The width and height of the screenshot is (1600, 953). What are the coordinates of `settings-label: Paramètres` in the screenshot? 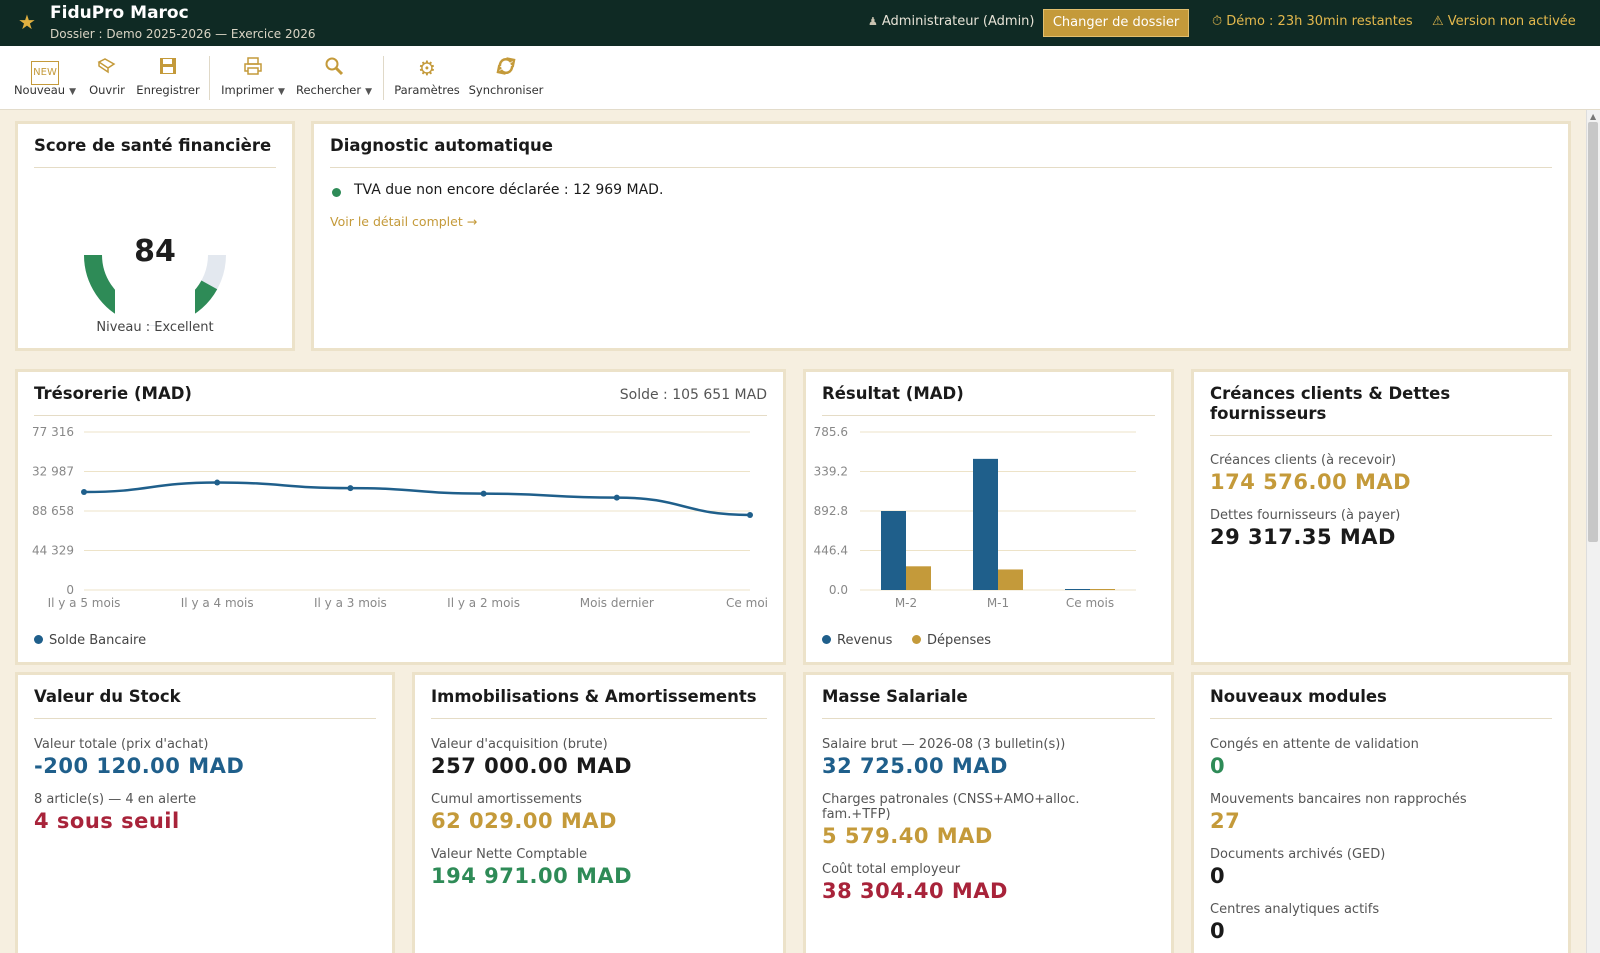 It's located at (427, 90).